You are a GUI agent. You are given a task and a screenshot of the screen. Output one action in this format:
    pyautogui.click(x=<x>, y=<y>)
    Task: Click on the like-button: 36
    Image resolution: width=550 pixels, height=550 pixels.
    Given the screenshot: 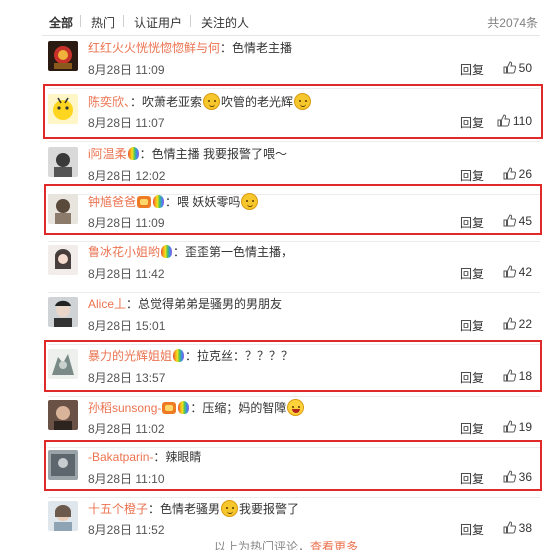 What is the action you would take?
    pyautogui.click(x=517, y=477)
    